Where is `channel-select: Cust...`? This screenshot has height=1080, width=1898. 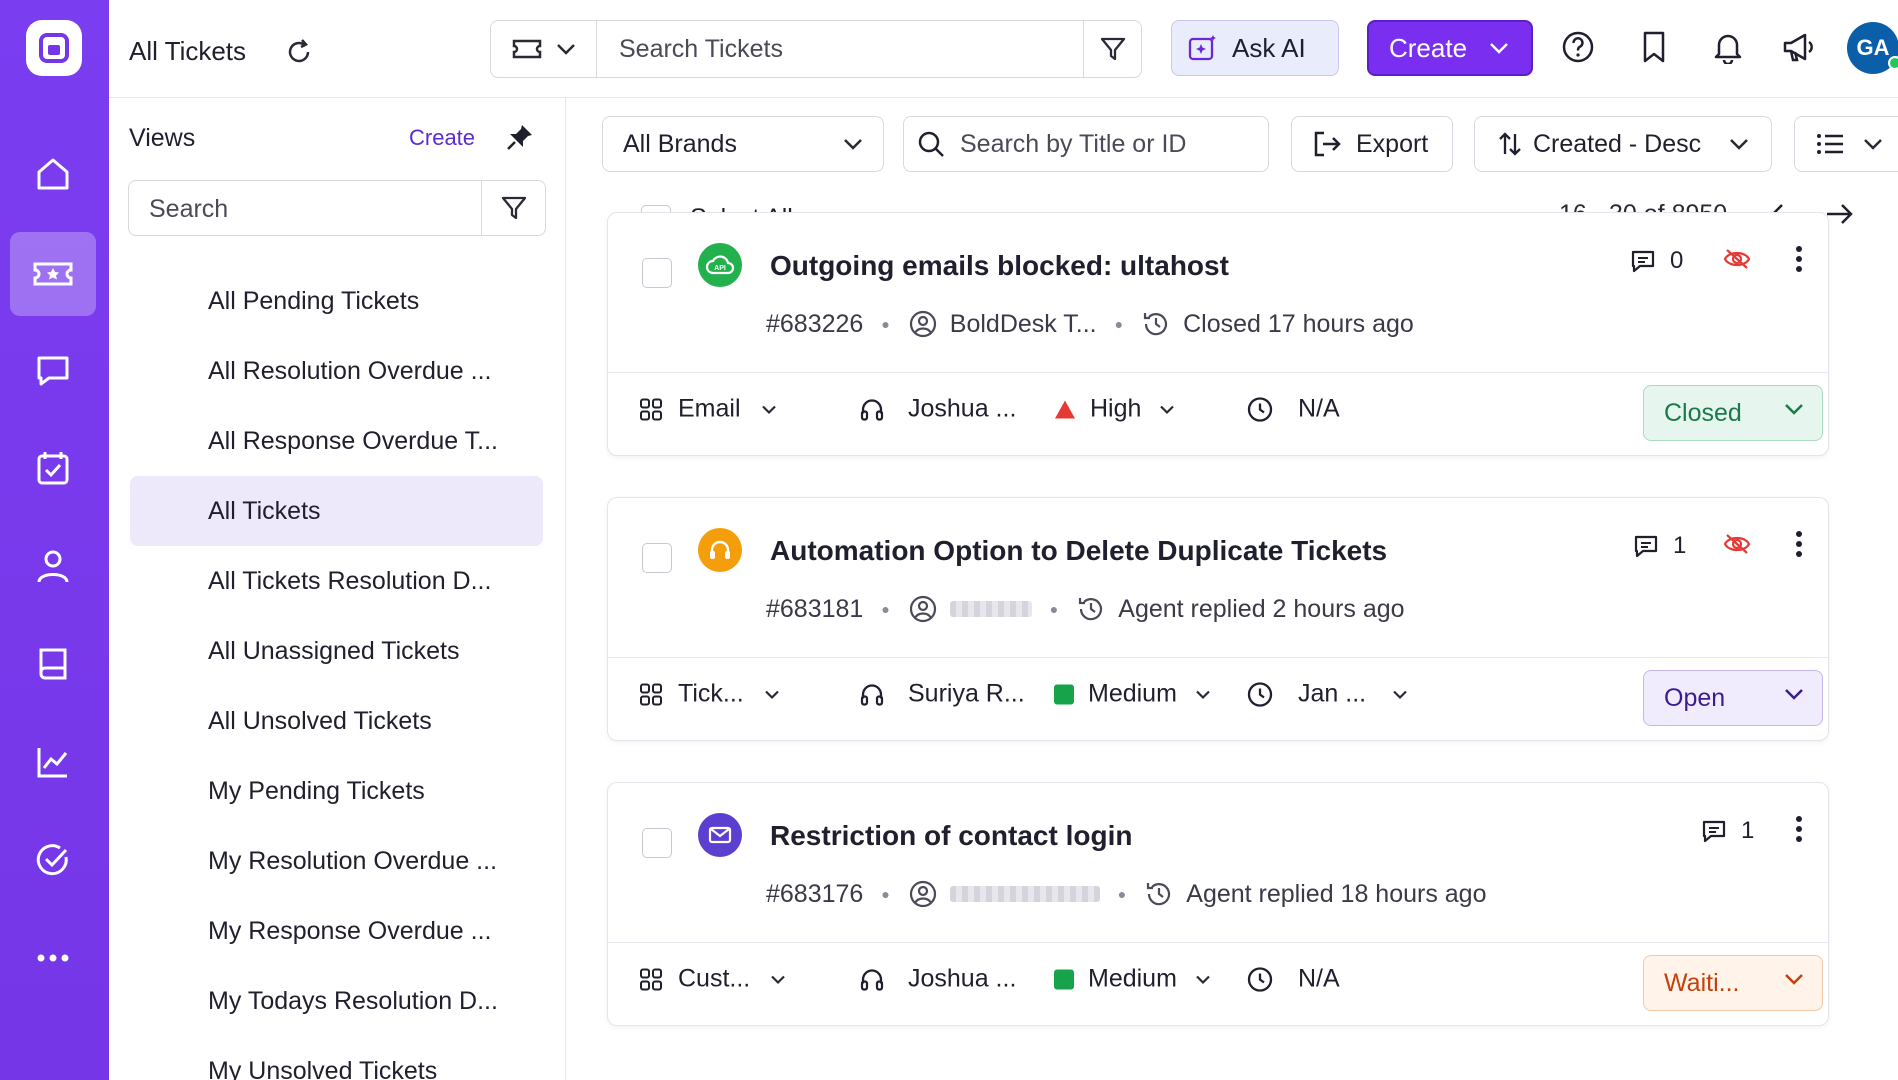 channel-select: Cust... is located at coordinates (712, 979).